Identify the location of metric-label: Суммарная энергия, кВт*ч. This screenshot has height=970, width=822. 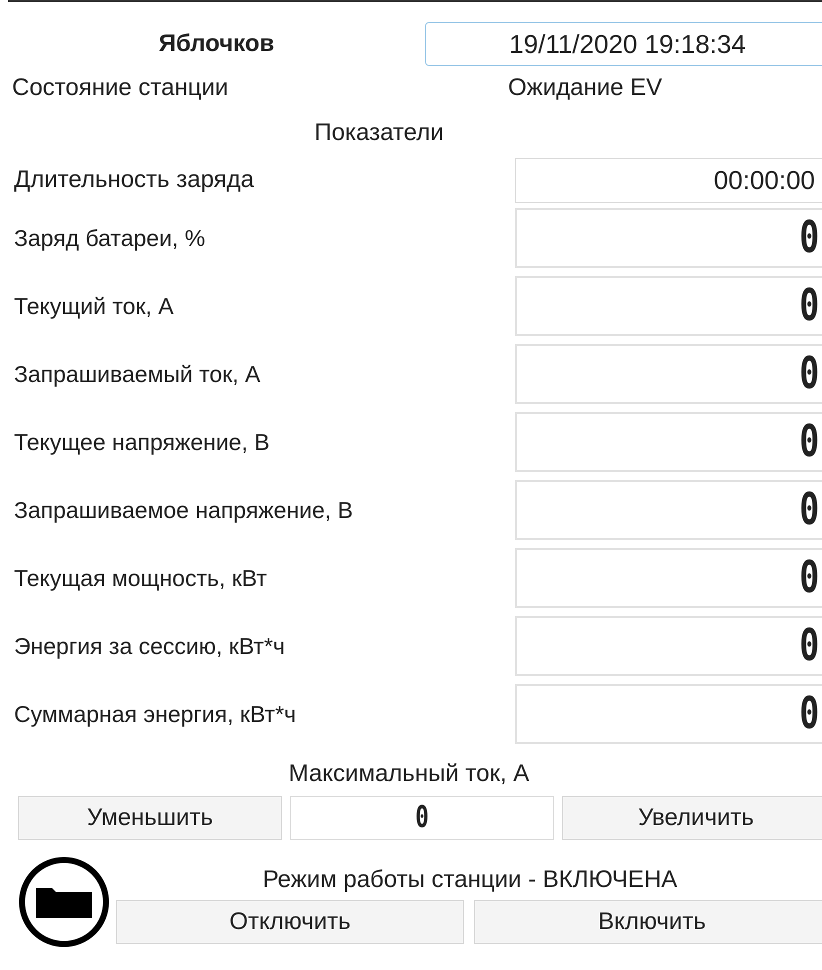
(155, 714).